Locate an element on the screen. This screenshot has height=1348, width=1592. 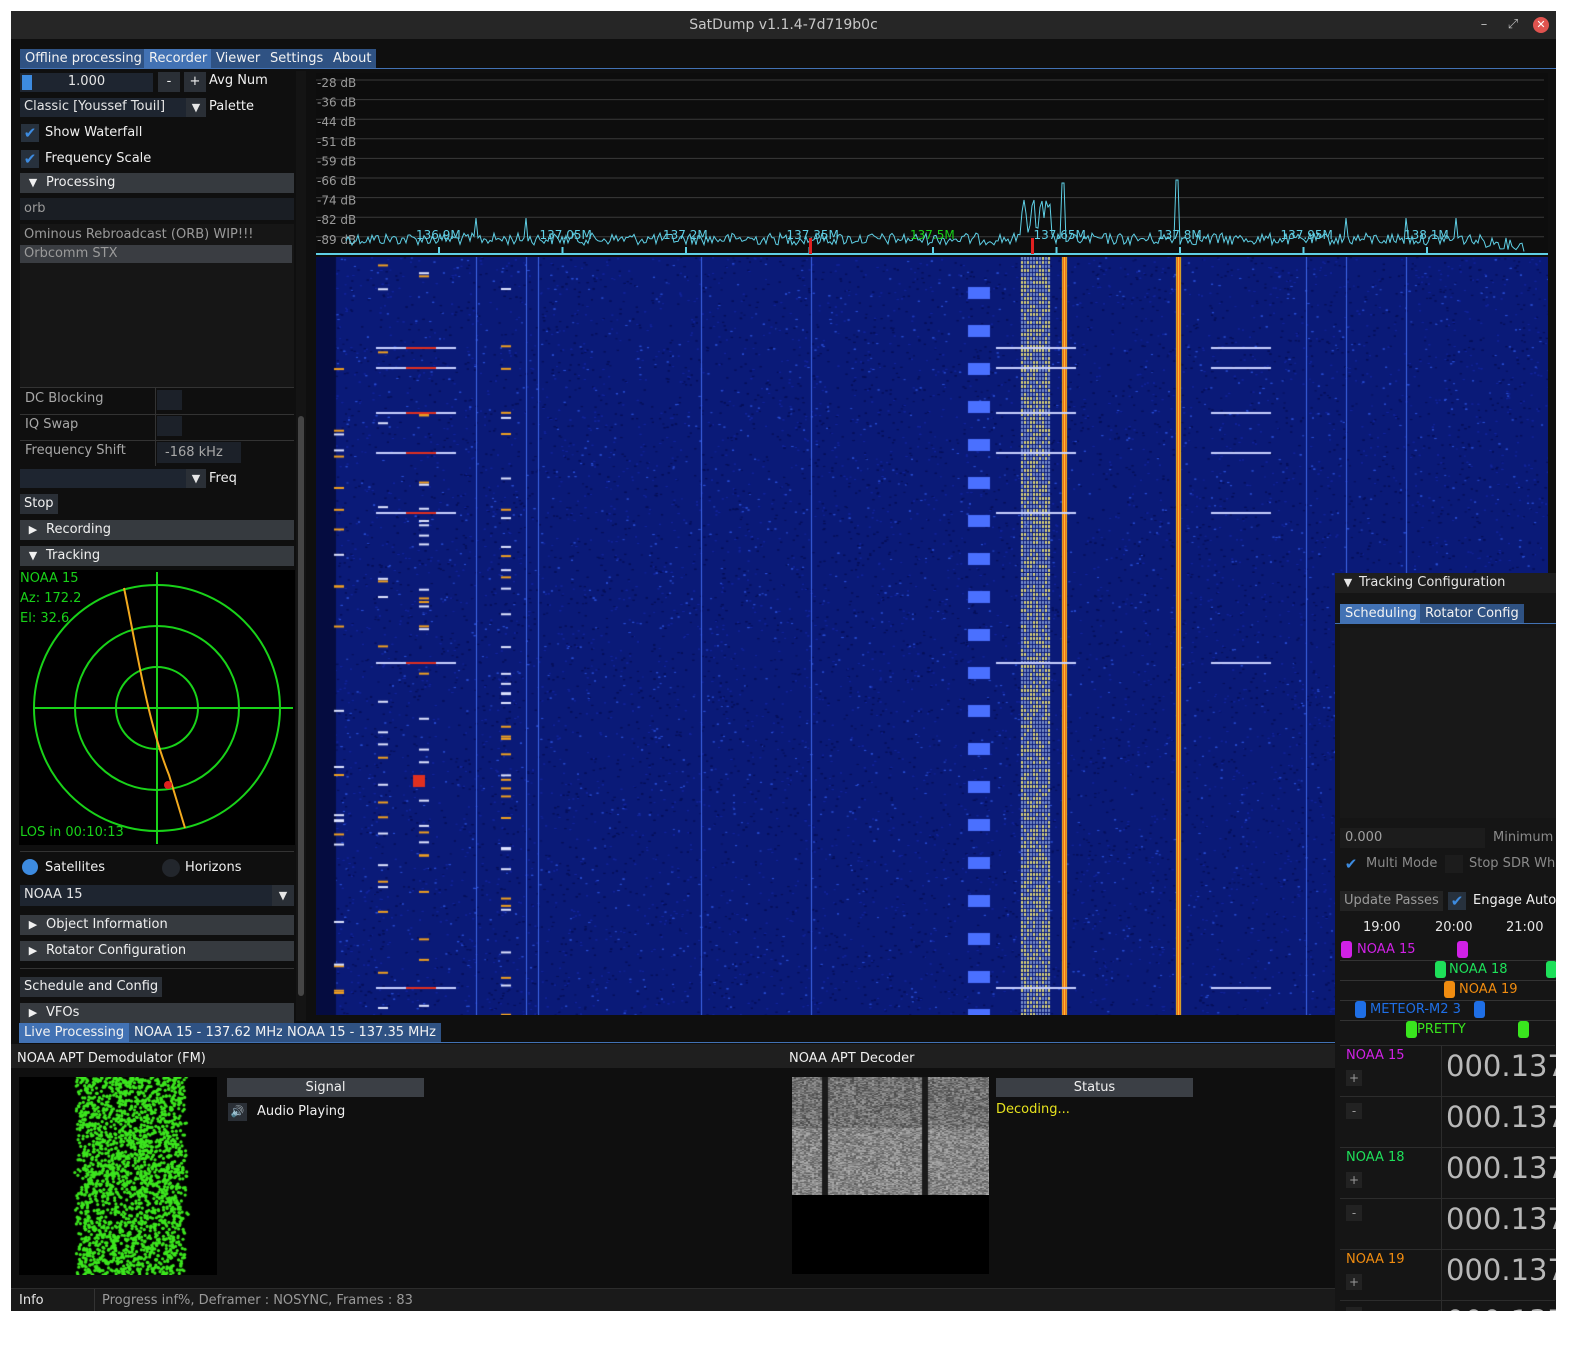
tab-noaa15-13735: NOAA 15 - 137.35 MHz is located at coordinates (361, 1032).